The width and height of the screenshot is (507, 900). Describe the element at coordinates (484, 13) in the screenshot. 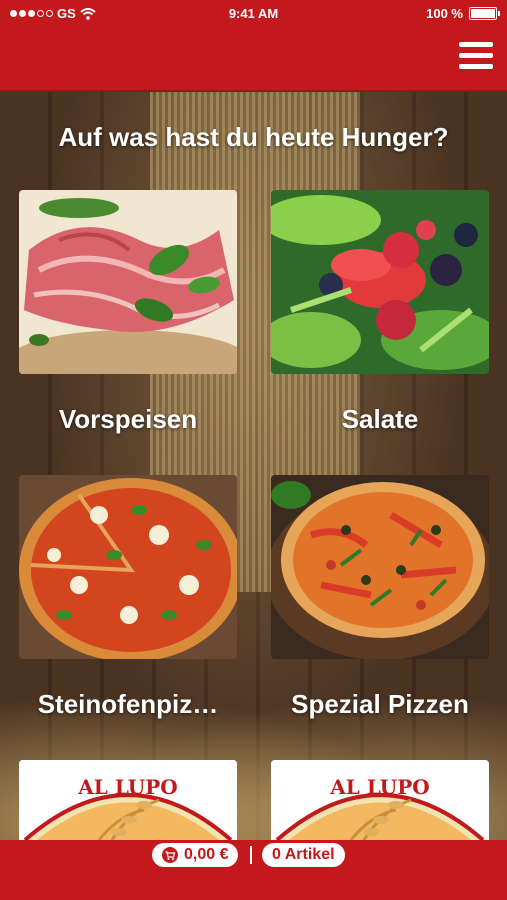

I see `battery-icon` at that location.